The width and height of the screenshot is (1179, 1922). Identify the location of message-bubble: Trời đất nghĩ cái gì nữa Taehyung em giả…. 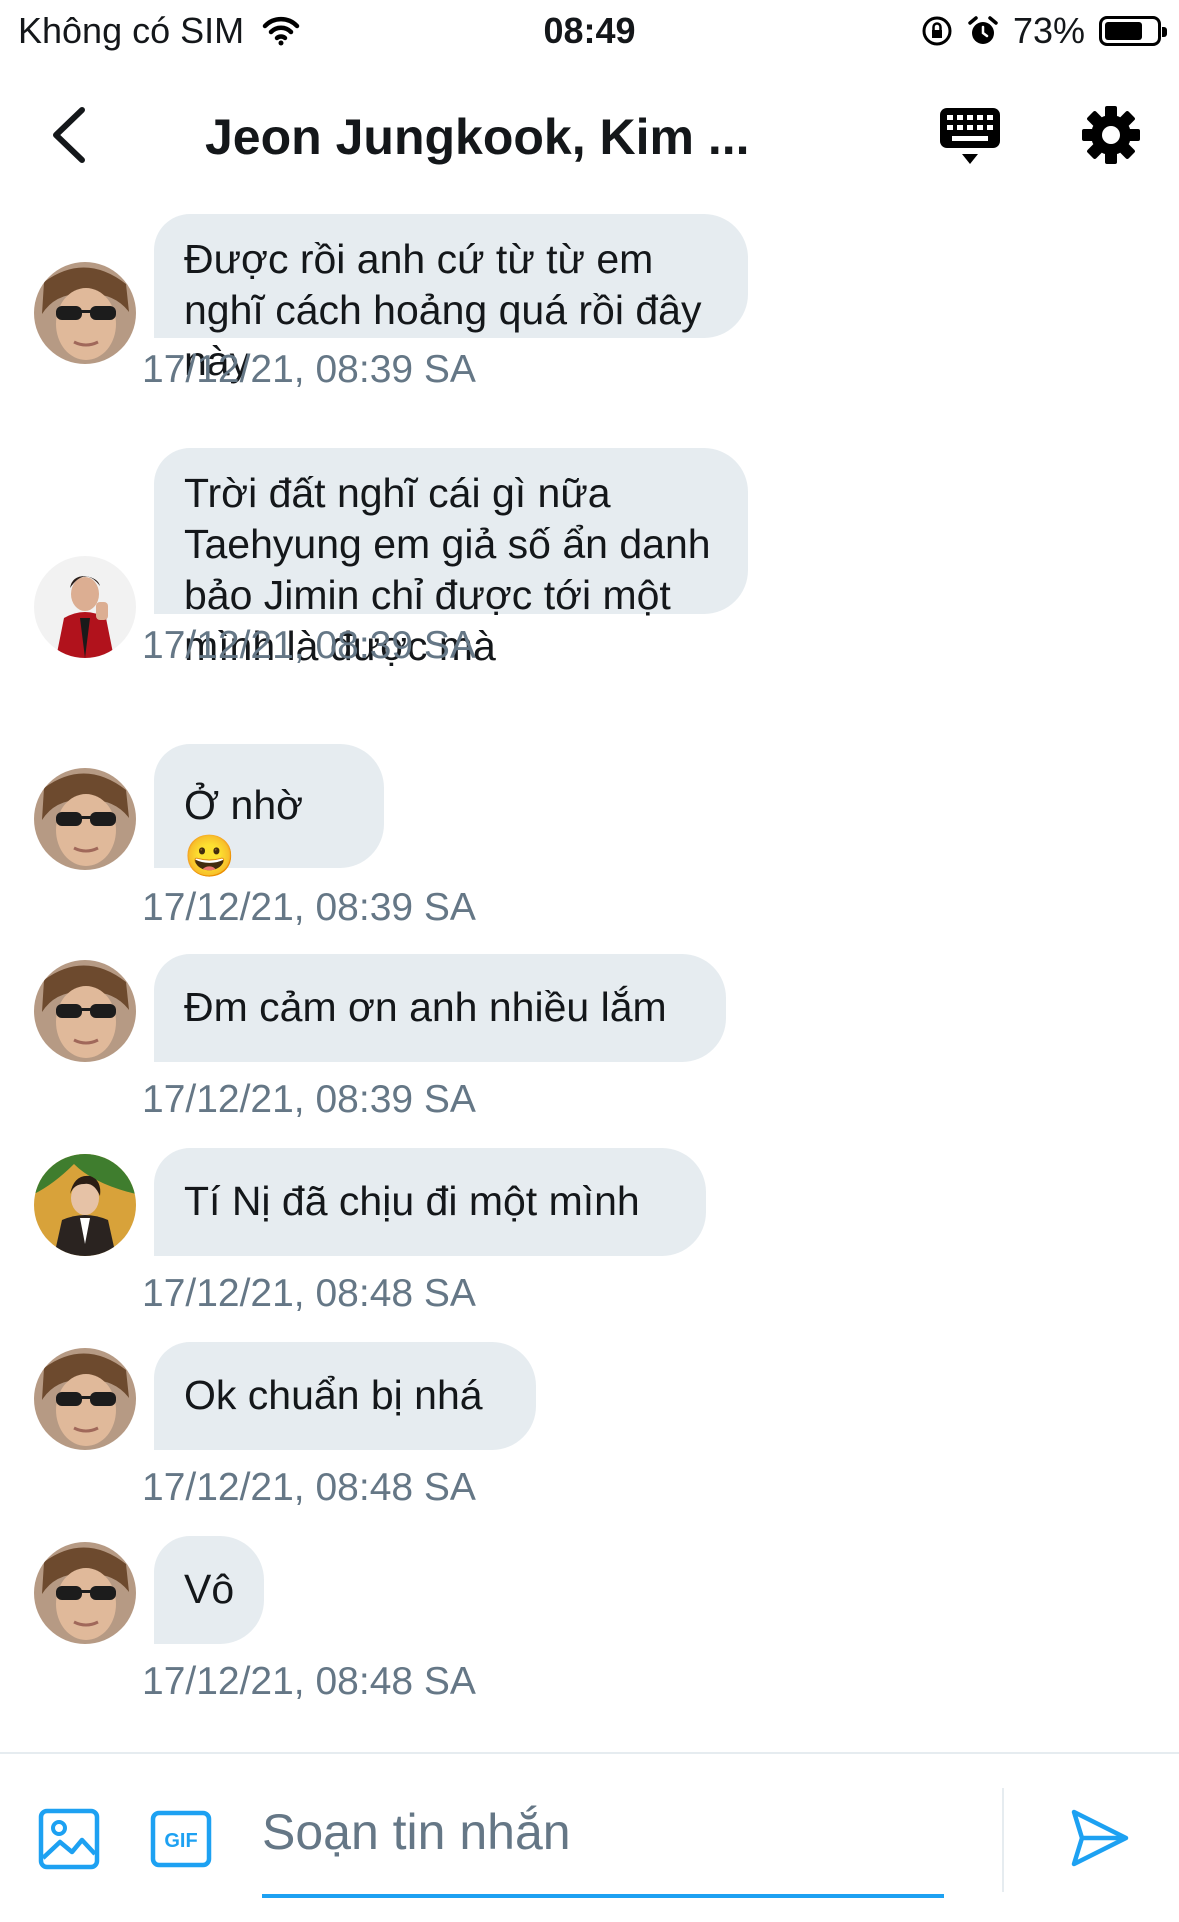
(451, 558).